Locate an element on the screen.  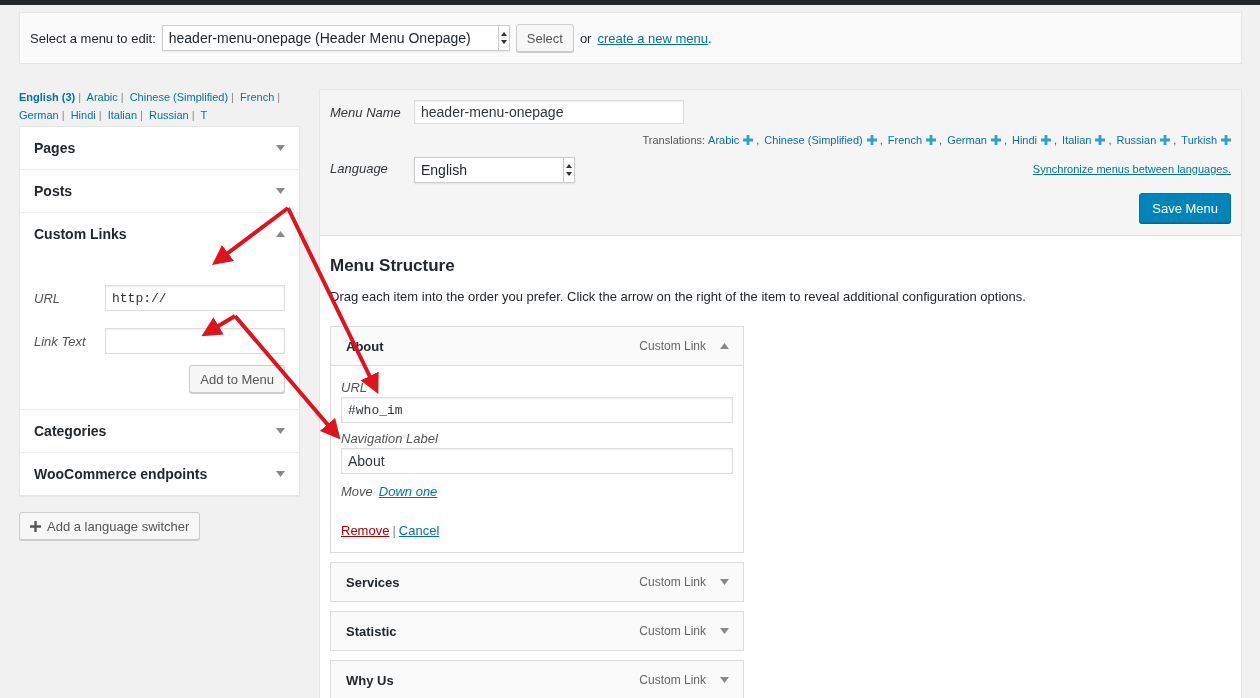
move-label: Move is located at coordinates (357, 491).